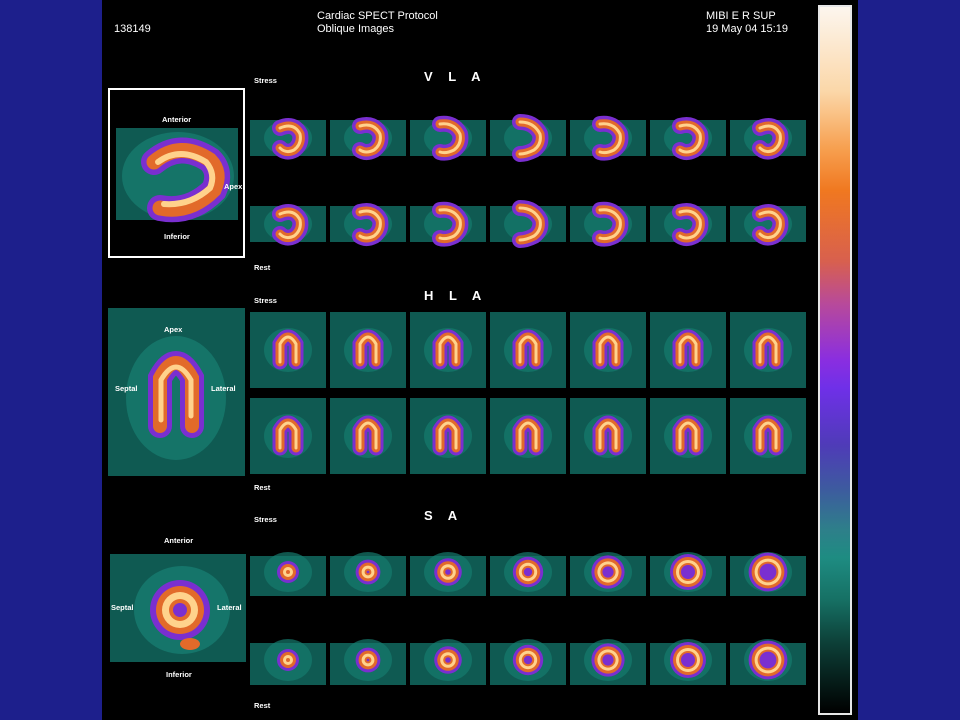 The height and width of the screenshot is (720, 960). Describe the element at coordinates (173, 329) in the screenshot. I see `hla-label-apex: Apex` at that location.